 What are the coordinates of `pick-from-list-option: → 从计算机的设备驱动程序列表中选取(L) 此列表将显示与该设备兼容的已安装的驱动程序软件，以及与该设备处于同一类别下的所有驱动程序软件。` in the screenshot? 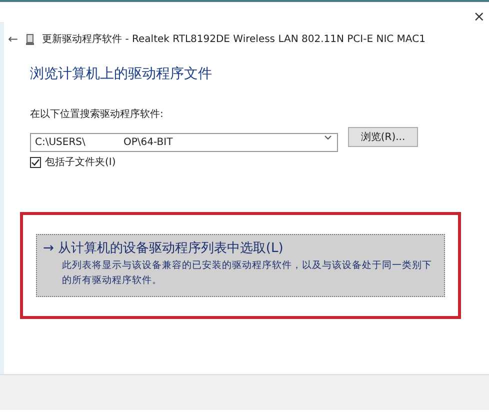 It's located at (240, 265).